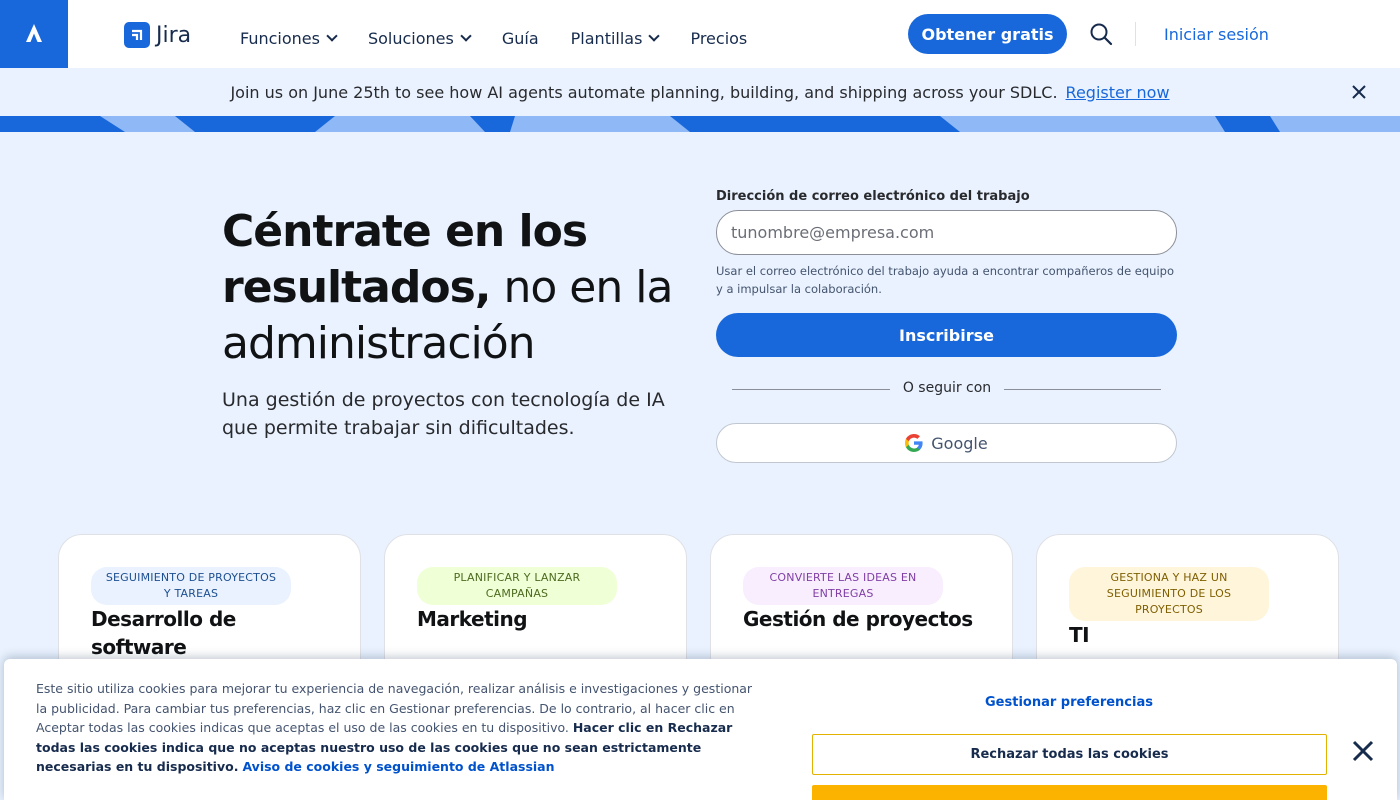  Describe the element at coordinates (606, 38) in the screenshot. I see `nav-label: Plantillas` at that location.